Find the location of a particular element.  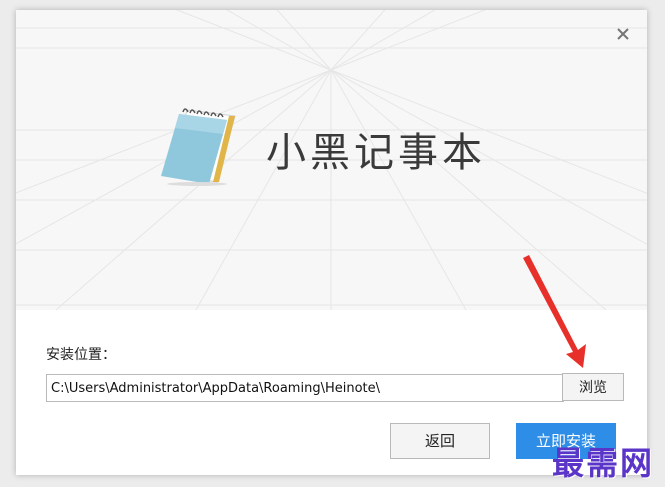

install-location-label: 安装位置： is located at coordinates (81, 355).